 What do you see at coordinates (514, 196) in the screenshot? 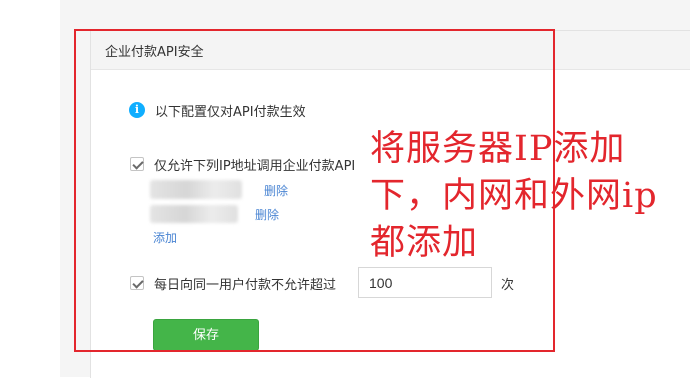
I see `annotation-line: 下，内网和外网ip` at bounding box center [514, 196].